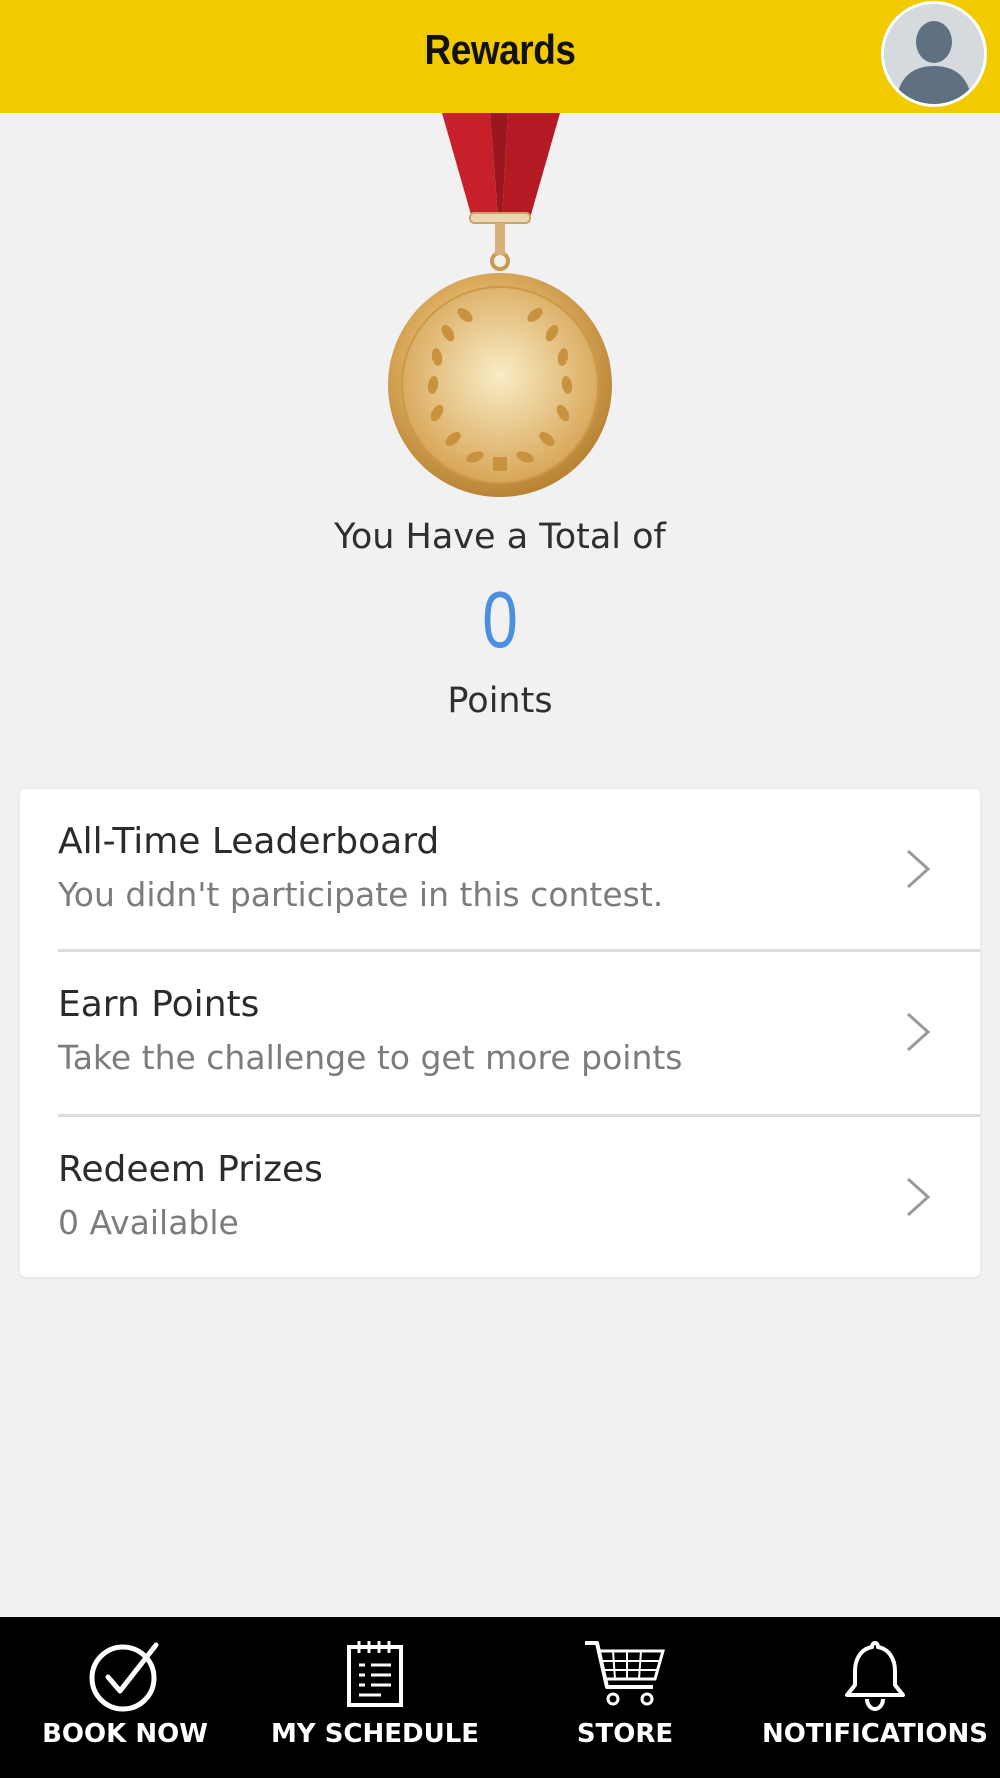 Image resolution: width=1000 pixels, height=1778 pixels. What do you see at coordinates (159, 1004) in the screenshot?
I see `menu-item-title: Earn Points` at bounding box center [159, 1004].